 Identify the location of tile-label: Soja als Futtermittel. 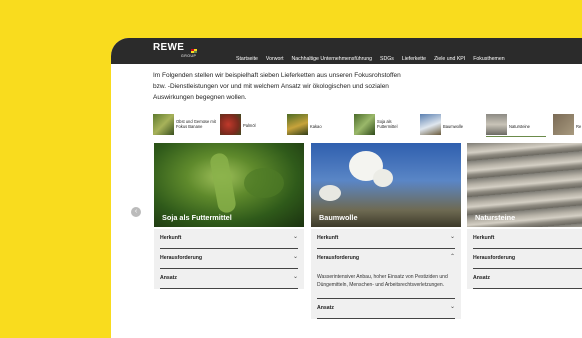
(387, 124).